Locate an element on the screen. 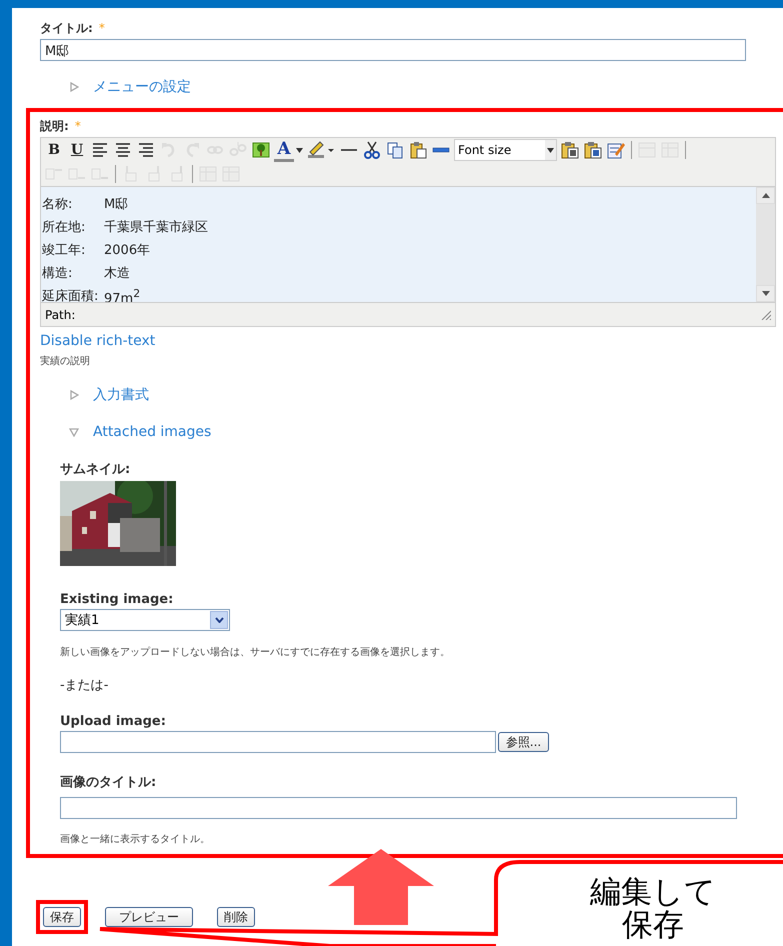 Image resolution: width=783 pixels, height=946 pixels. form-button: 保存 is located at coordinates (62, 917).